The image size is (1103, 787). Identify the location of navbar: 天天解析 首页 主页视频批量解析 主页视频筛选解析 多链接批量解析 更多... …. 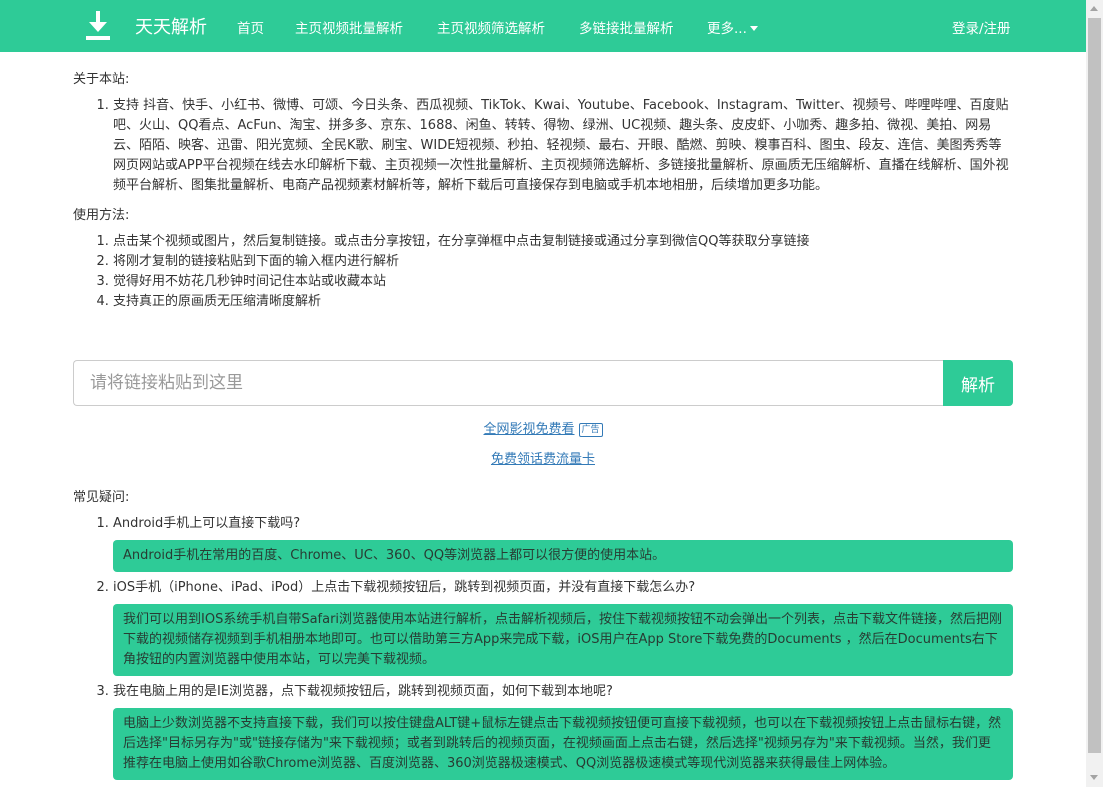
(543, 26).